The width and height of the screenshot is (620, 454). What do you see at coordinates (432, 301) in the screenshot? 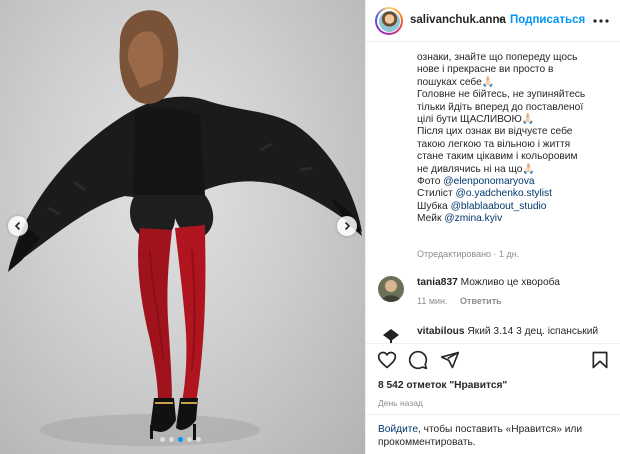
I see `comment-time: 11 мин.` at bounding box center [432, 301].